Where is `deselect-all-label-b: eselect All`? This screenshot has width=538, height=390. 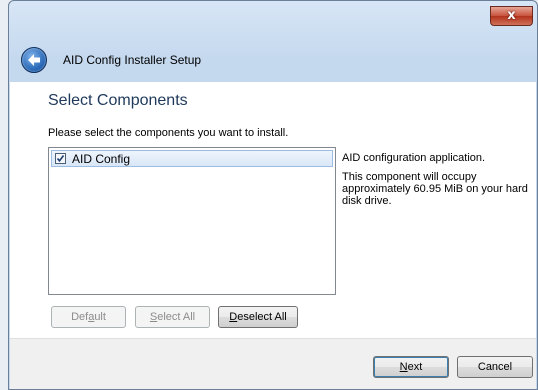
deselect-all-label-b: eselect All is located at coordinates (262, 317).